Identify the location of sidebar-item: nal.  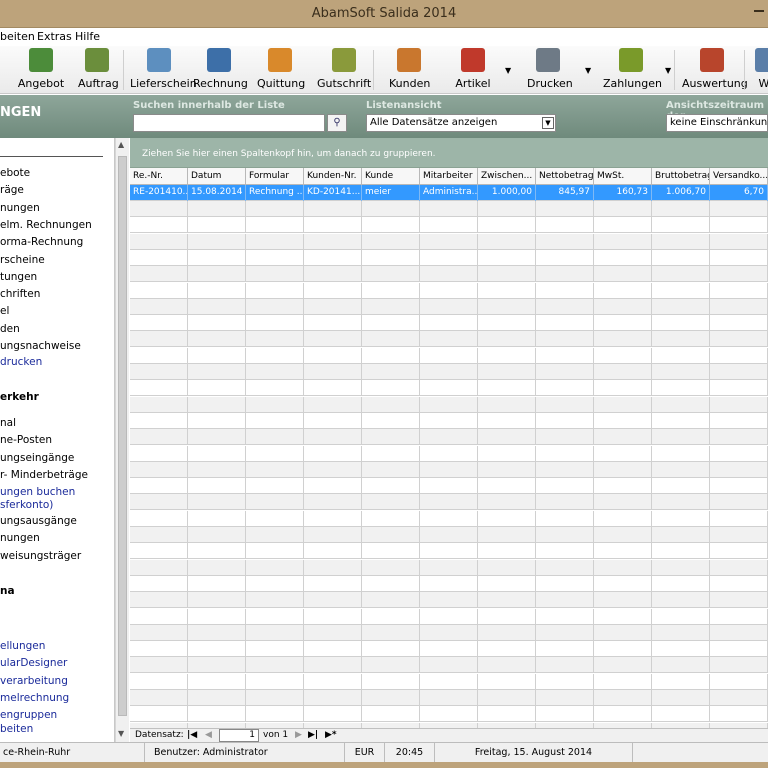
(8, 423).